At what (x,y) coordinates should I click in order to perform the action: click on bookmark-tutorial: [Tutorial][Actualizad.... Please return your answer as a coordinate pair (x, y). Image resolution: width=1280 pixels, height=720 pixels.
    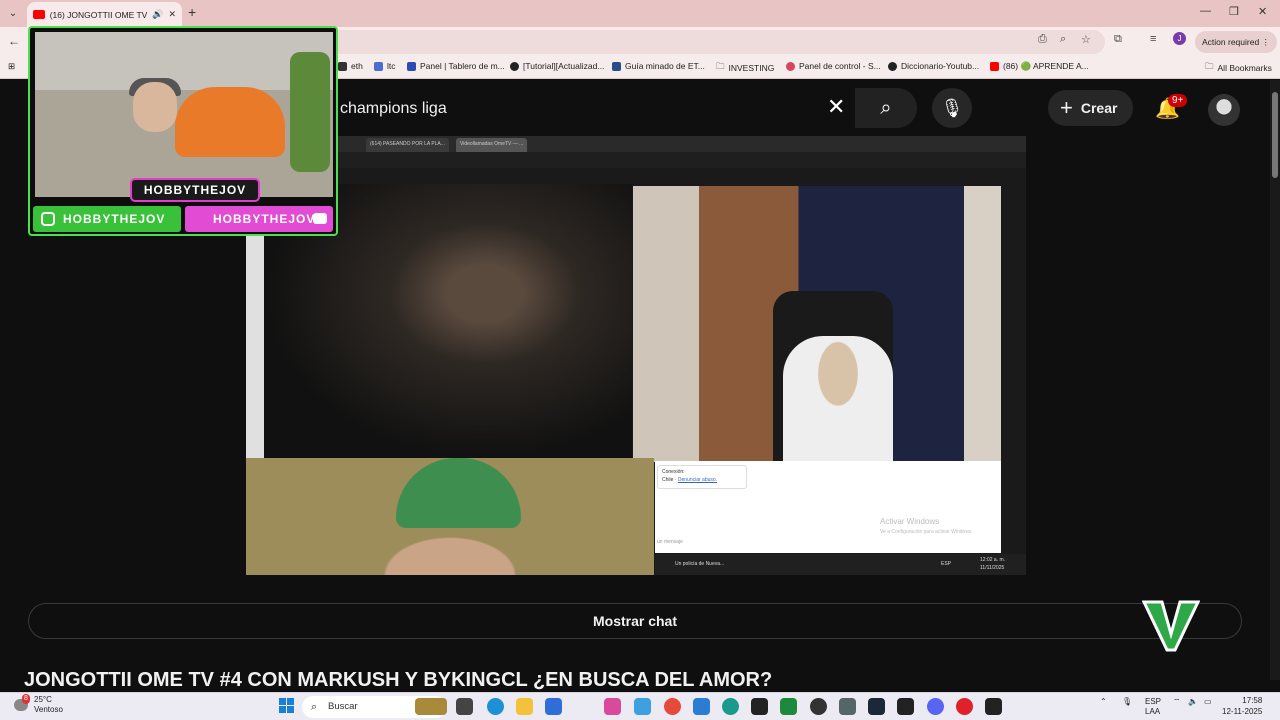
    Looking at the image, I should click on (557, 66).